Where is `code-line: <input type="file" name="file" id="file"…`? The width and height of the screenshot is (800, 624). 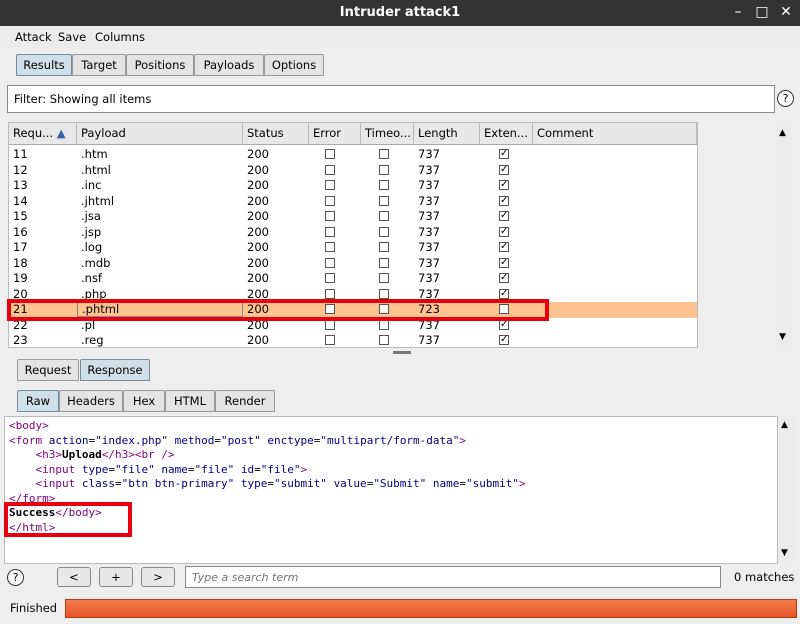 code-line: <input type="file" name="file" id="file"… is located at coordinates (158, 469).